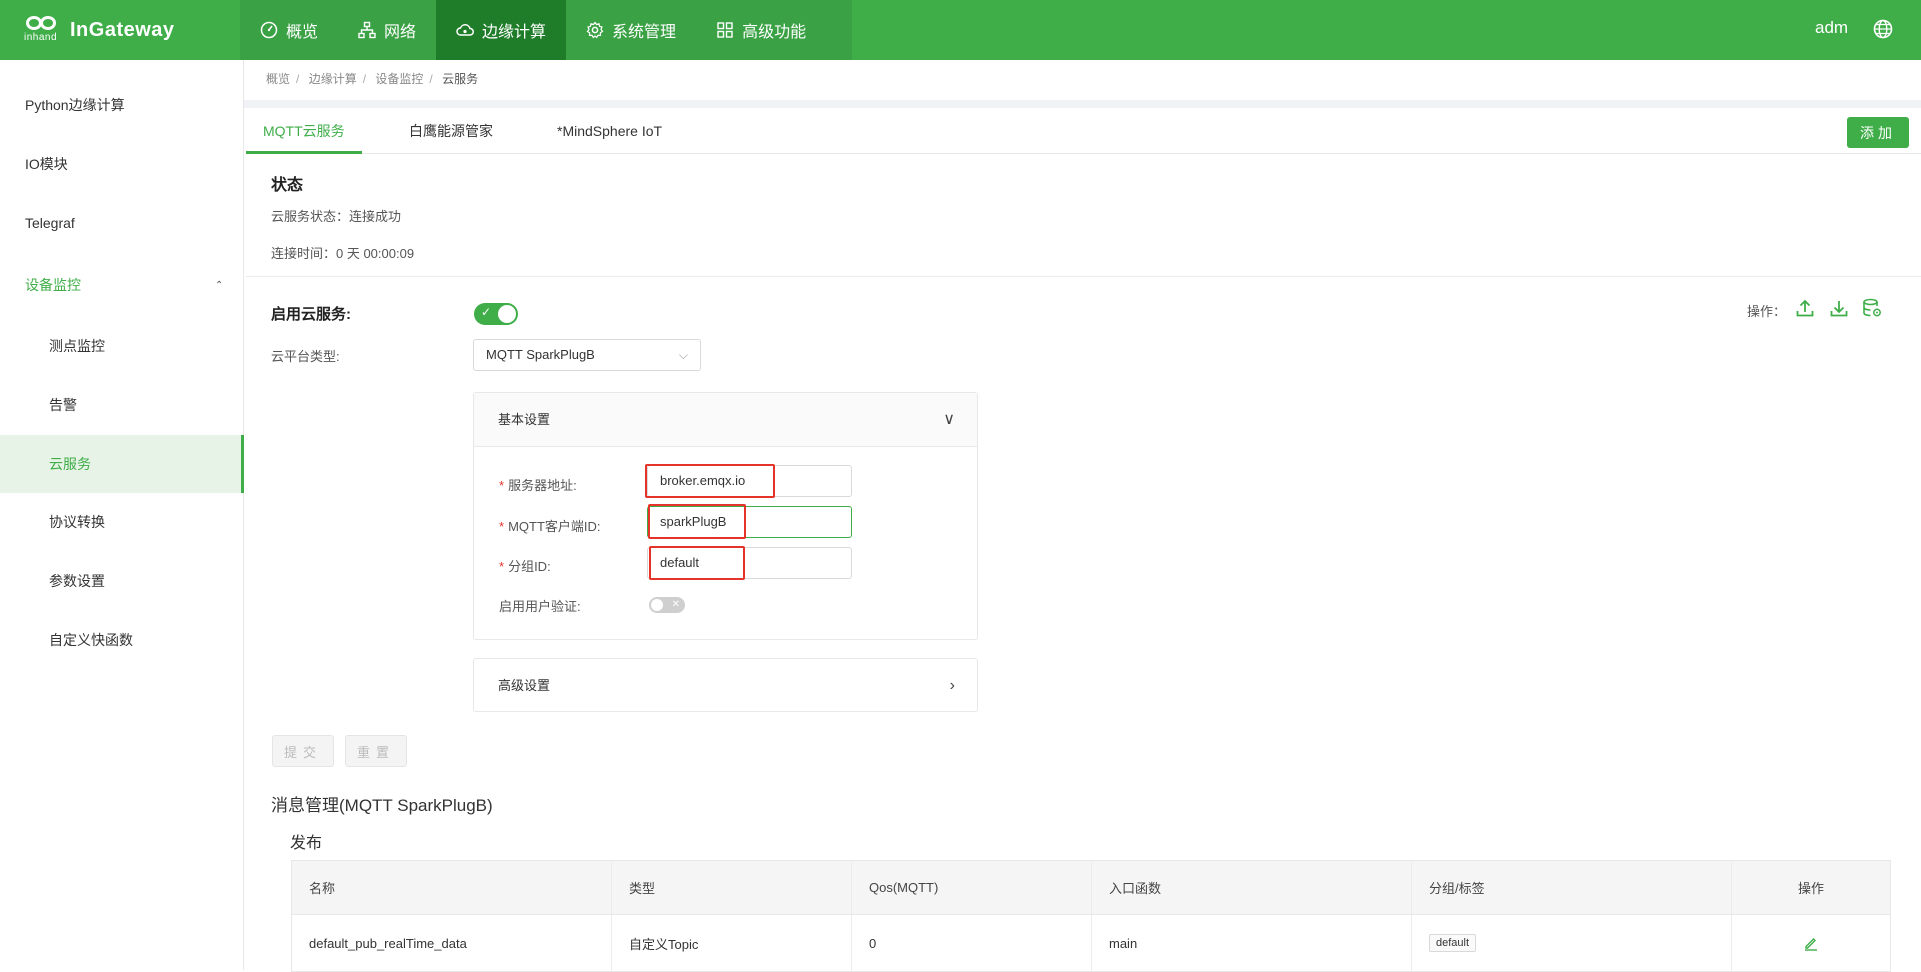 This screenshot has height=972, width=1921. What do you see at coordinates (732, 943) in the screenshot?
I see `row-type: 自定义Topic` at bounding box center [732, 943].